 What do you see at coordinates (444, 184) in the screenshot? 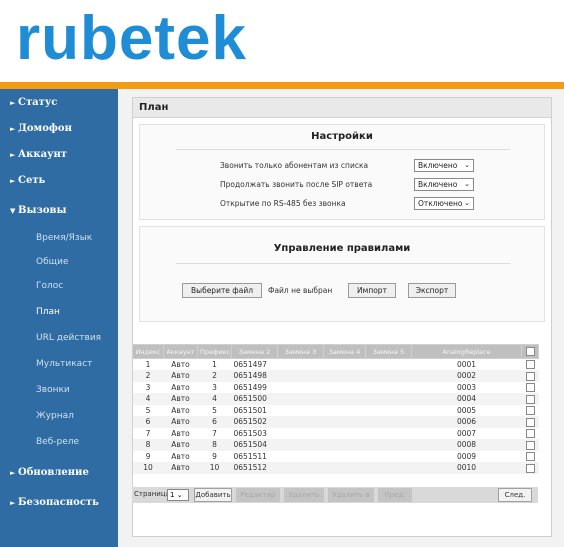
I see `continue-call-select: Включено ⌄` at bounding box center [444, 184].